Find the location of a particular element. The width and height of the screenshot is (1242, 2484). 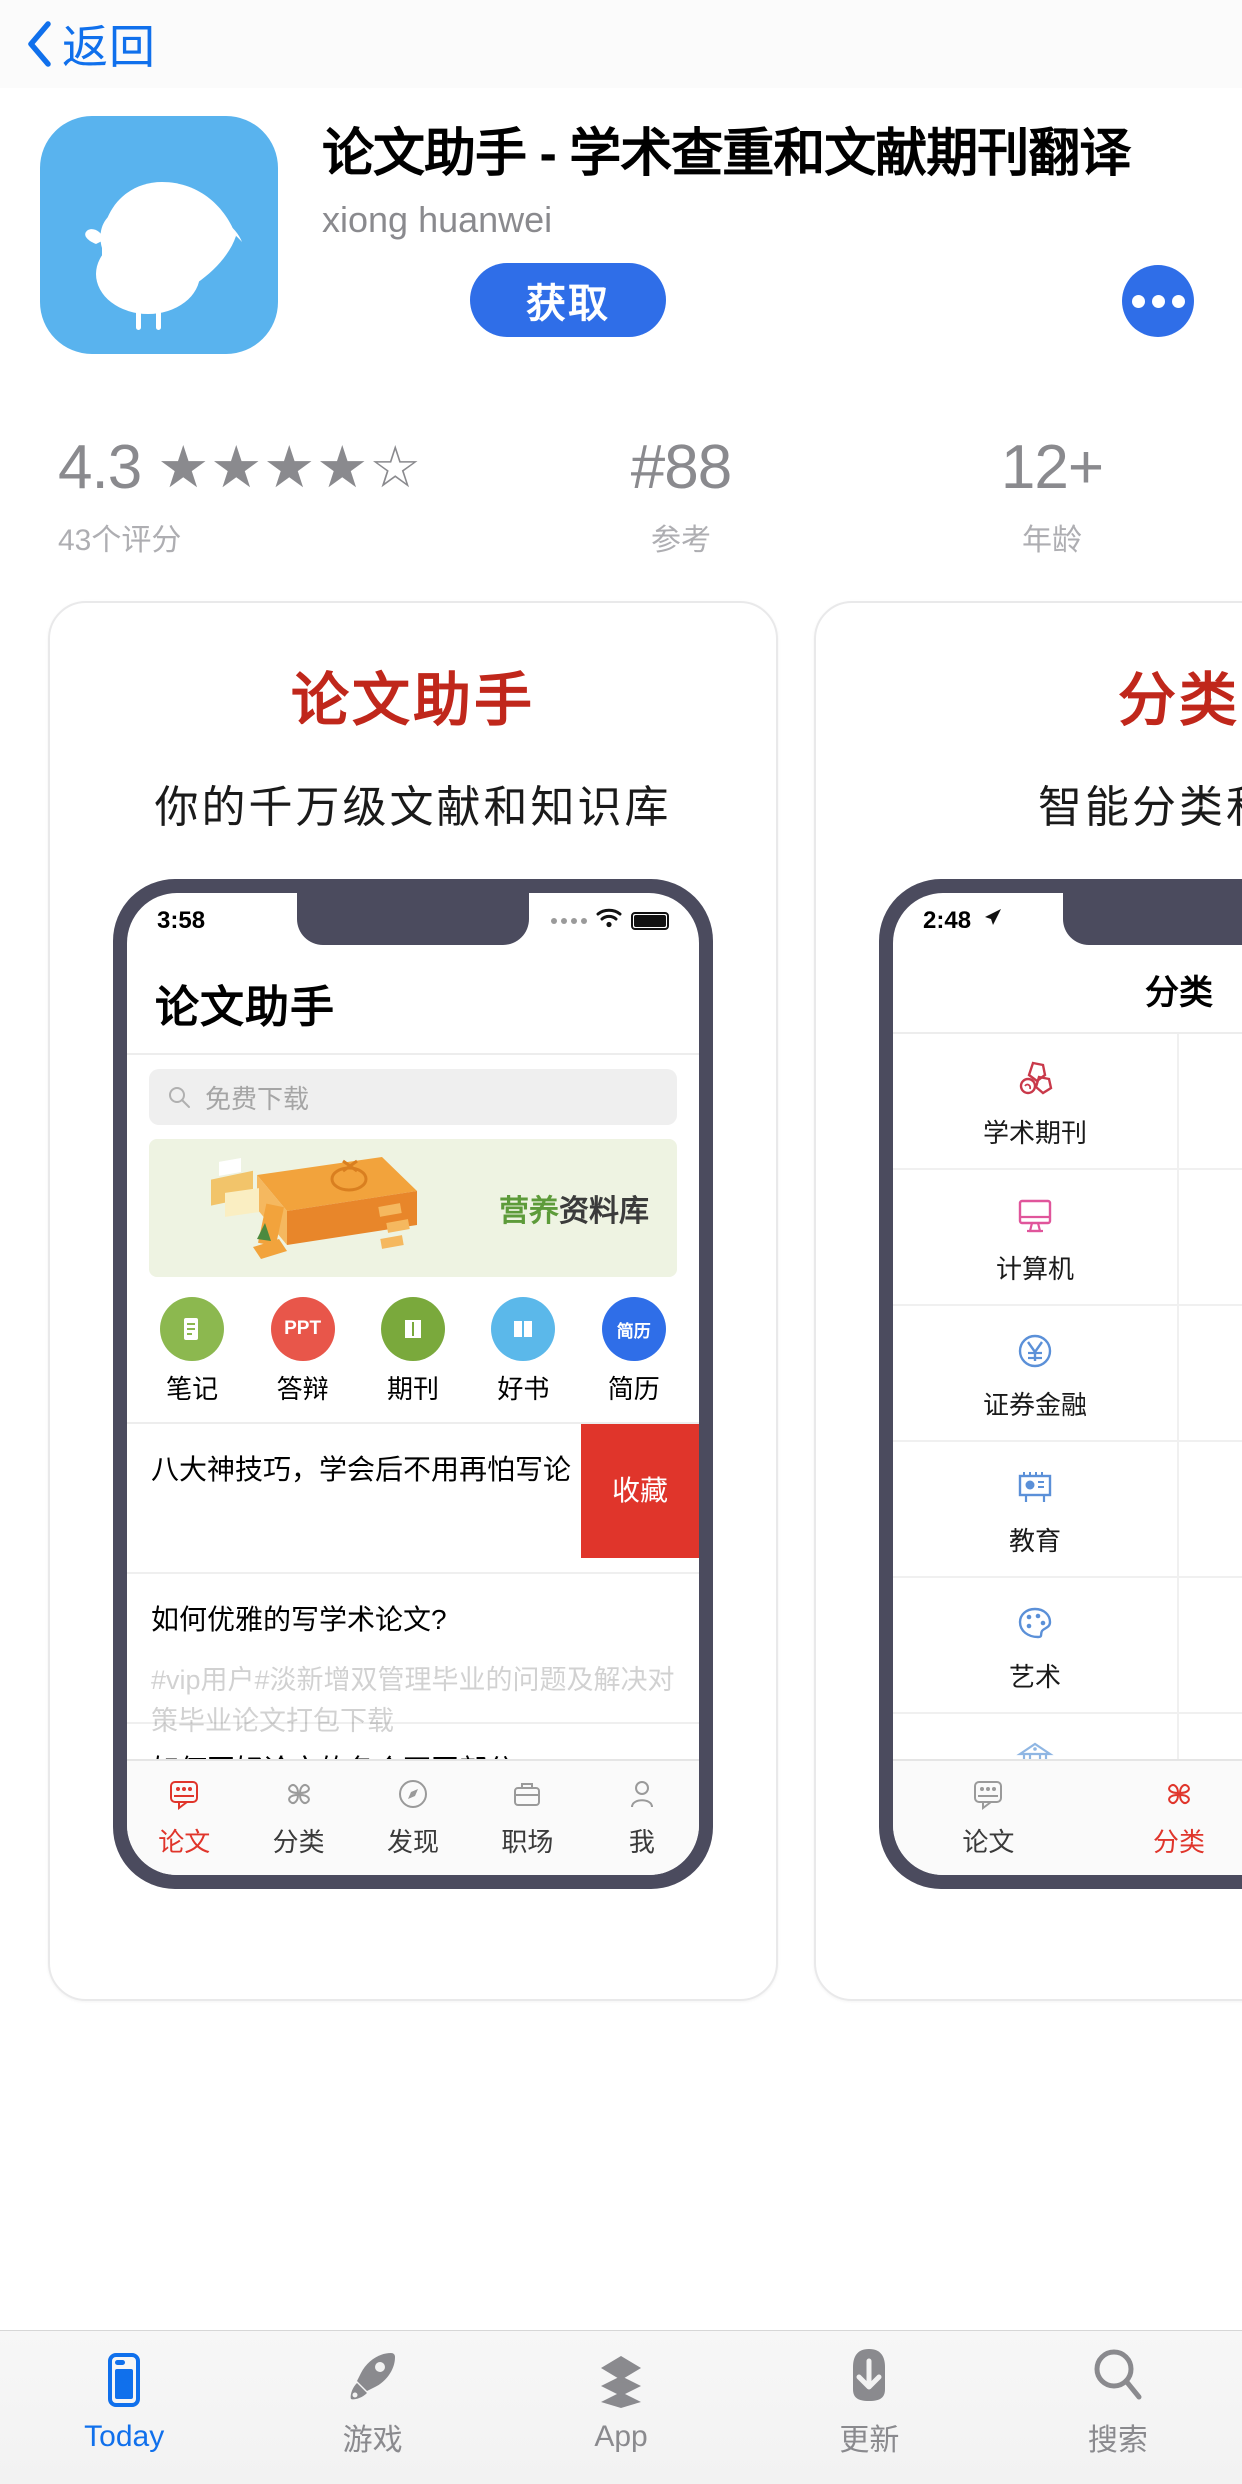

stat-age: 12+ 年龄 is located at coordinates (1052, 495).